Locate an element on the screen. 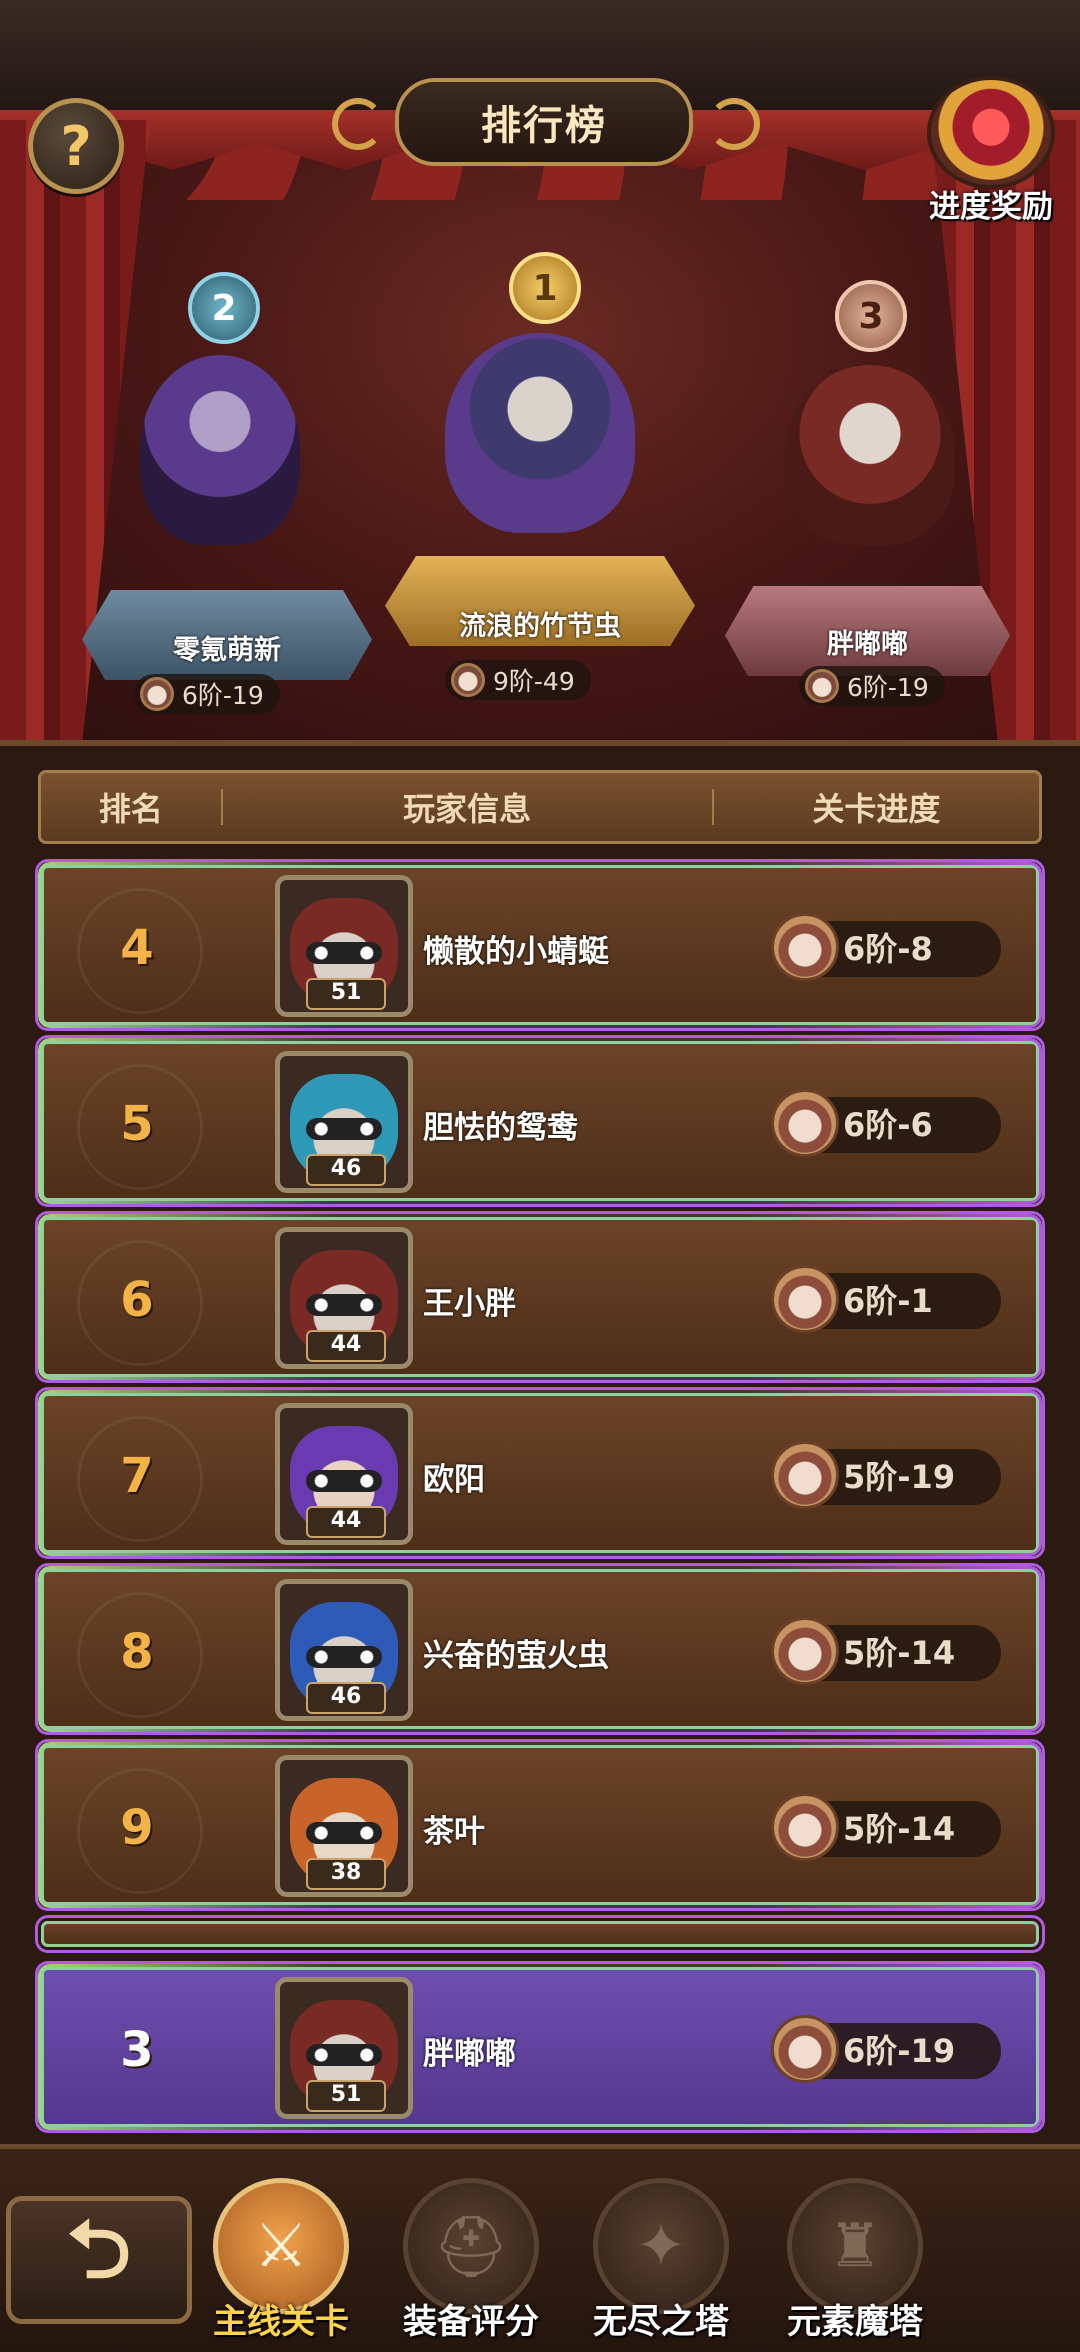  tab-endless-tower: ✦ 无尽之塔 is located at coordinates (661, 2262).